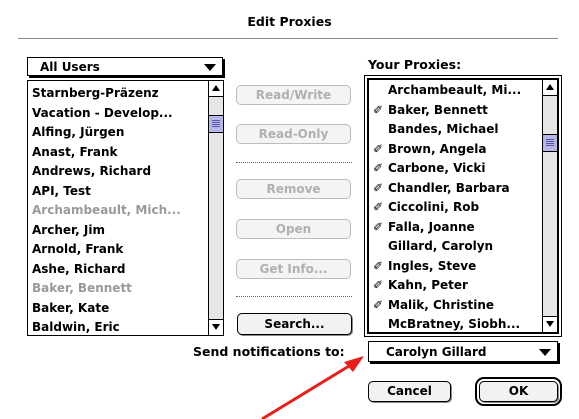 The image size is (579, 419). I want to click on annotation-arrow, so click(312, 387).